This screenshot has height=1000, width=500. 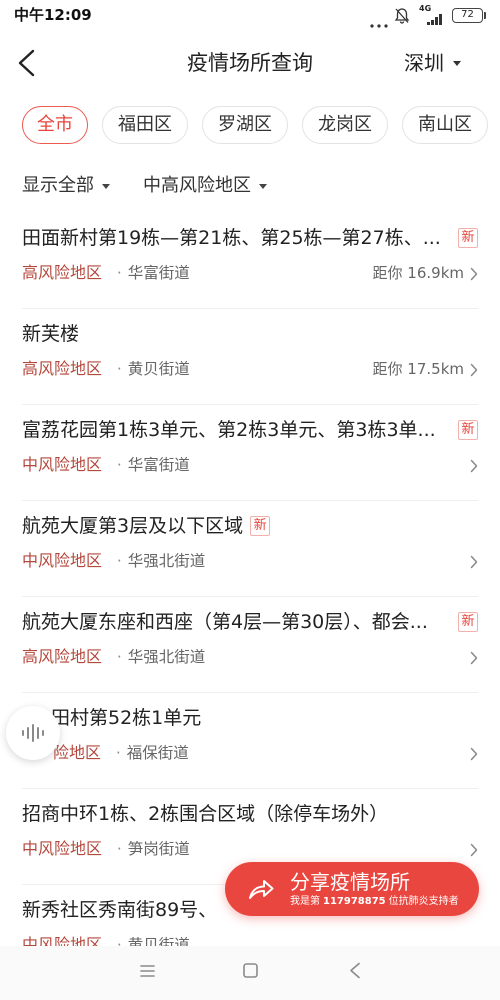 I want to click on signal-icon: 4G, so click(x=432, y=15).